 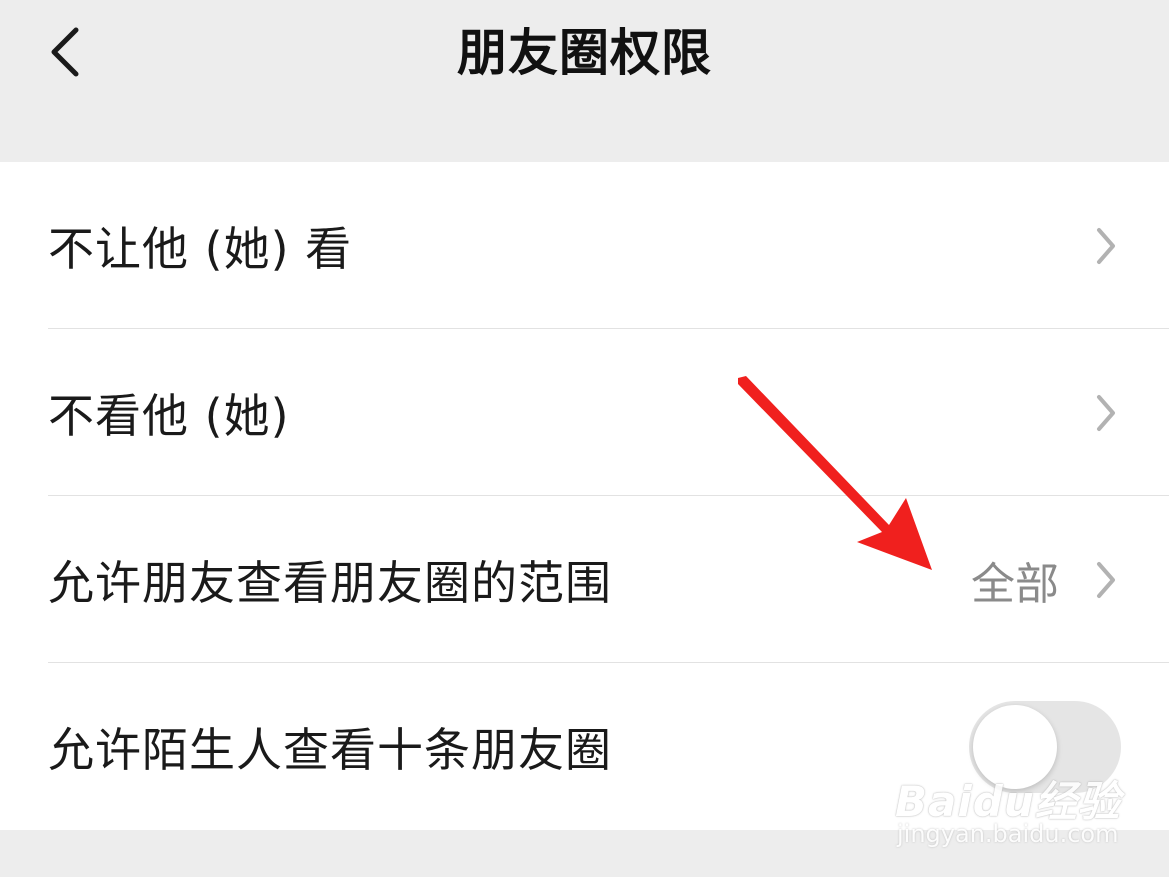 What do you see at coordinates (169, 415) in the screenshot?
I see `setting-label: 不看他 (她)` at bounding box center [169, 415].